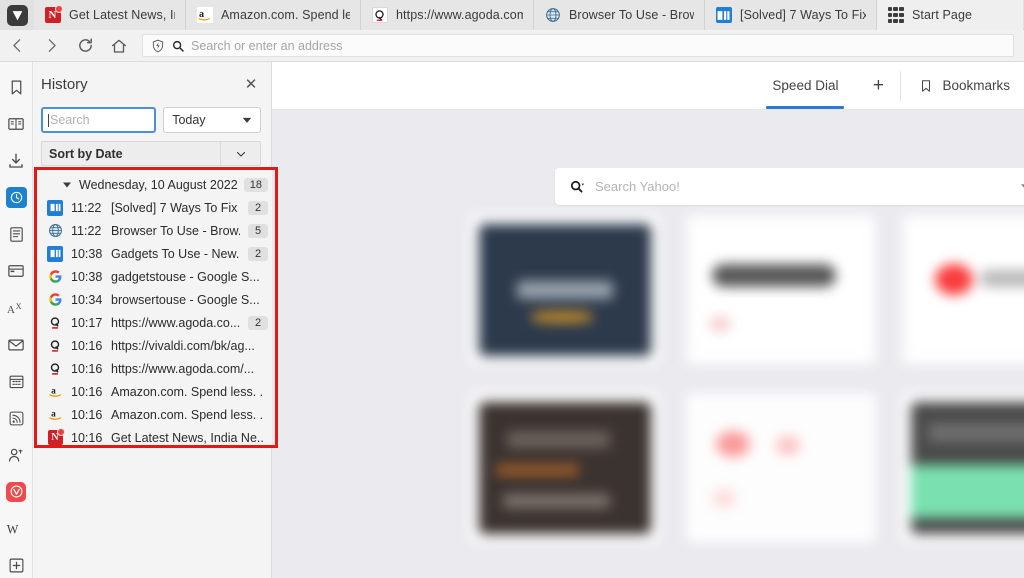 The width and height of the screenshot is (1024, 578). I want to click on tab-title: Get Latest News, India New, so click(122, 15).